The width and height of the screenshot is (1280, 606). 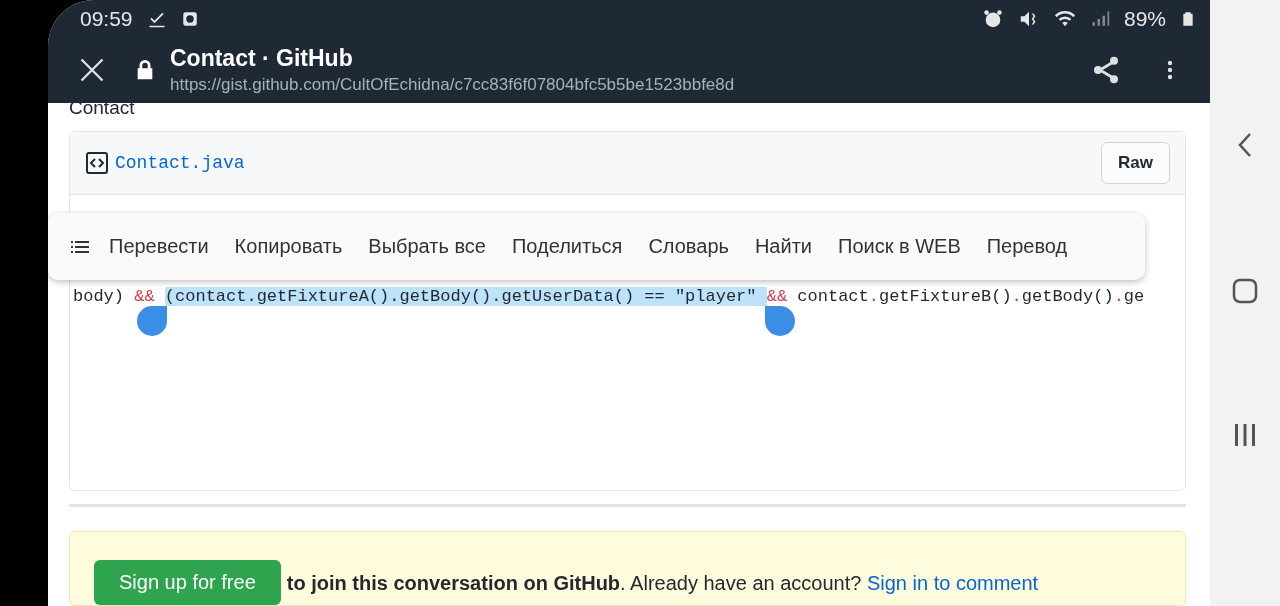 I want to click on menu-item: Поделиться, so click(x=567, y=246).